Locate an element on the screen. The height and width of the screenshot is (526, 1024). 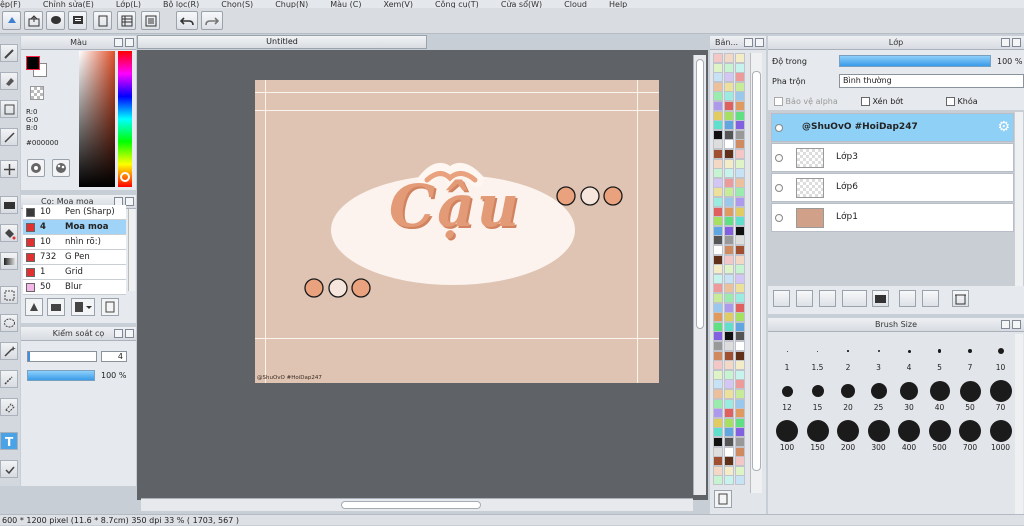
brush-item: 10 nhìn rõ:) is located at coordinates (74, 242).